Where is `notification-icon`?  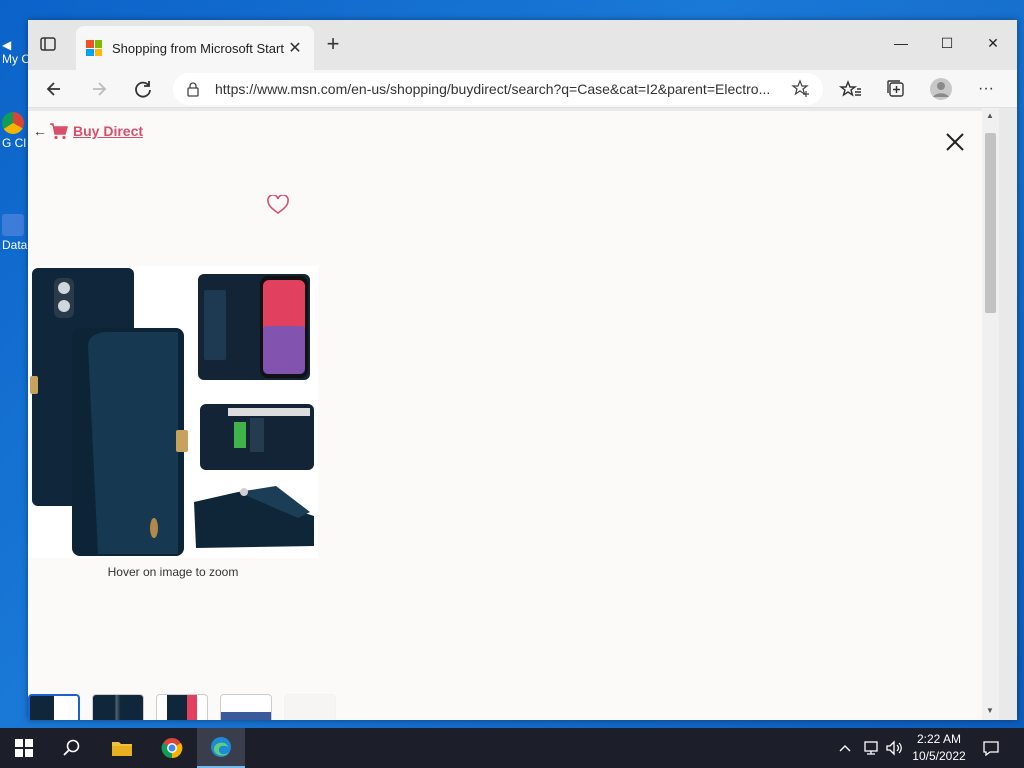 notification-icon is located at coordinates (991, 748).